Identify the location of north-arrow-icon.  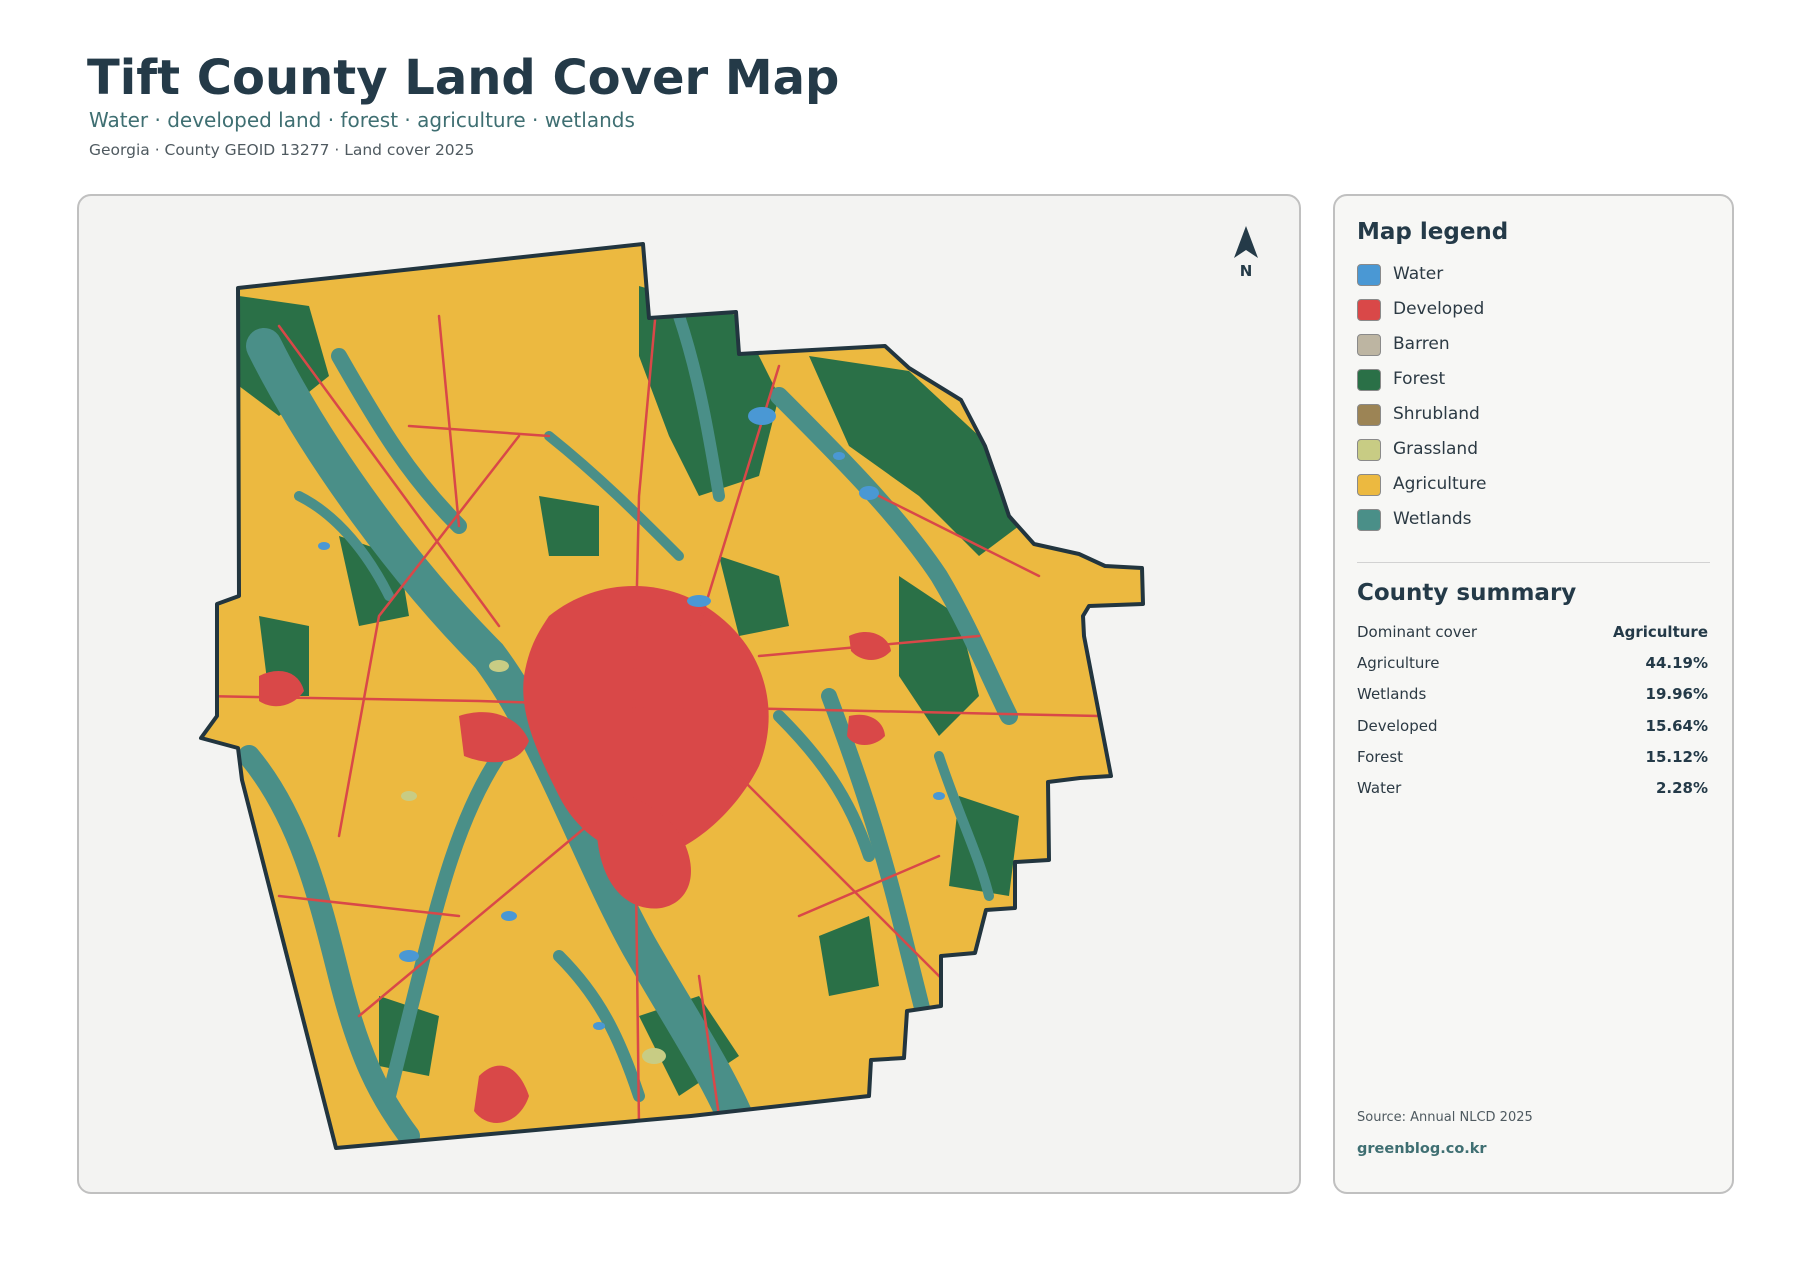
(1246, 242).